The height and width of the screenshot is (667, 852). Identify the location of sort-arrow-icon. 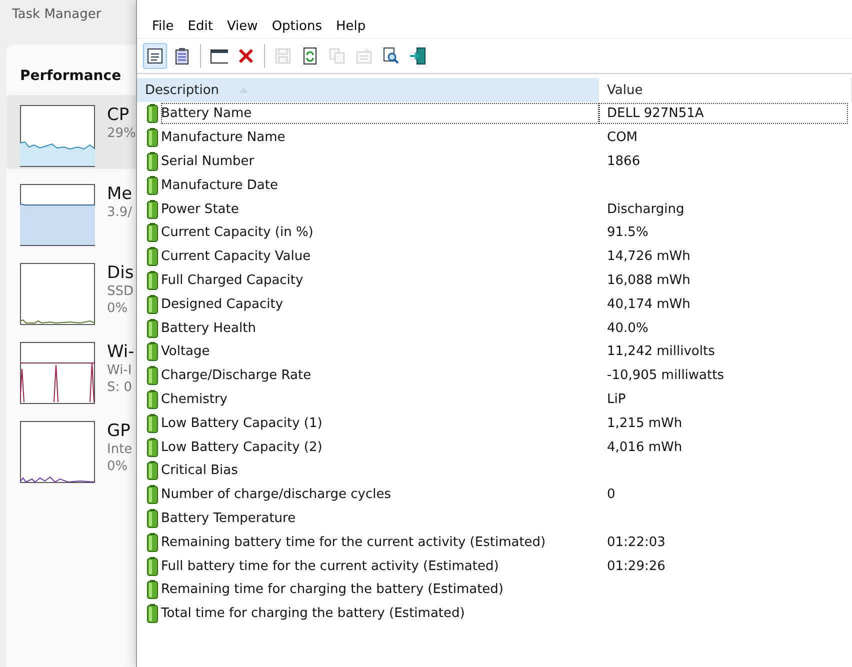
(243, 90).